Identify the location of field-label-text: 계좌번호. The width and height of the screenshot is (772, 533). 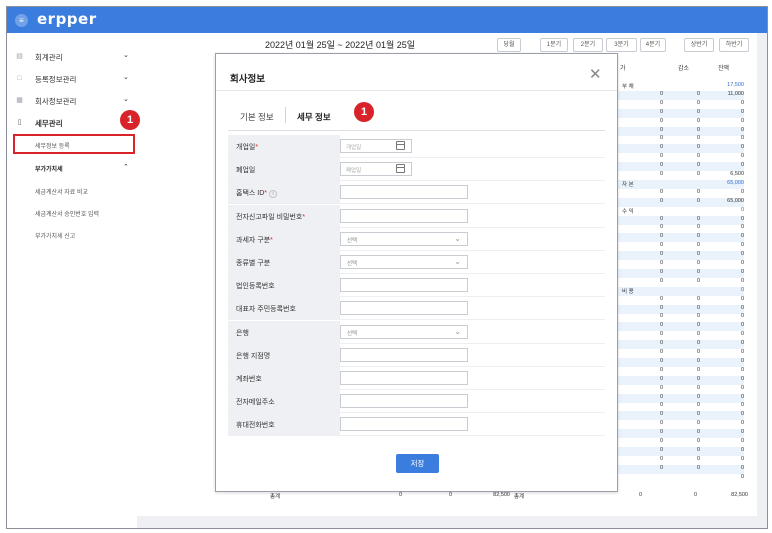
(249, 379).